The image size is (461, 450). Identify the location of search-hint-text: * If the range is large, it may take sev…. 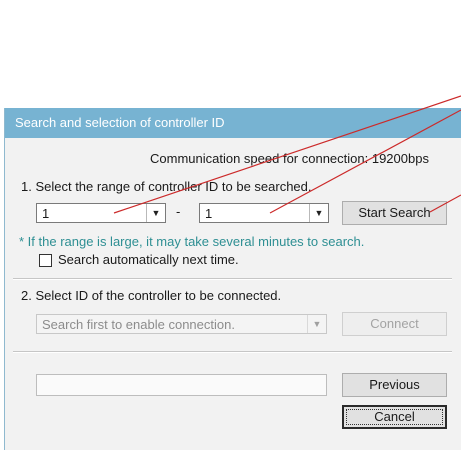
(192, 241).